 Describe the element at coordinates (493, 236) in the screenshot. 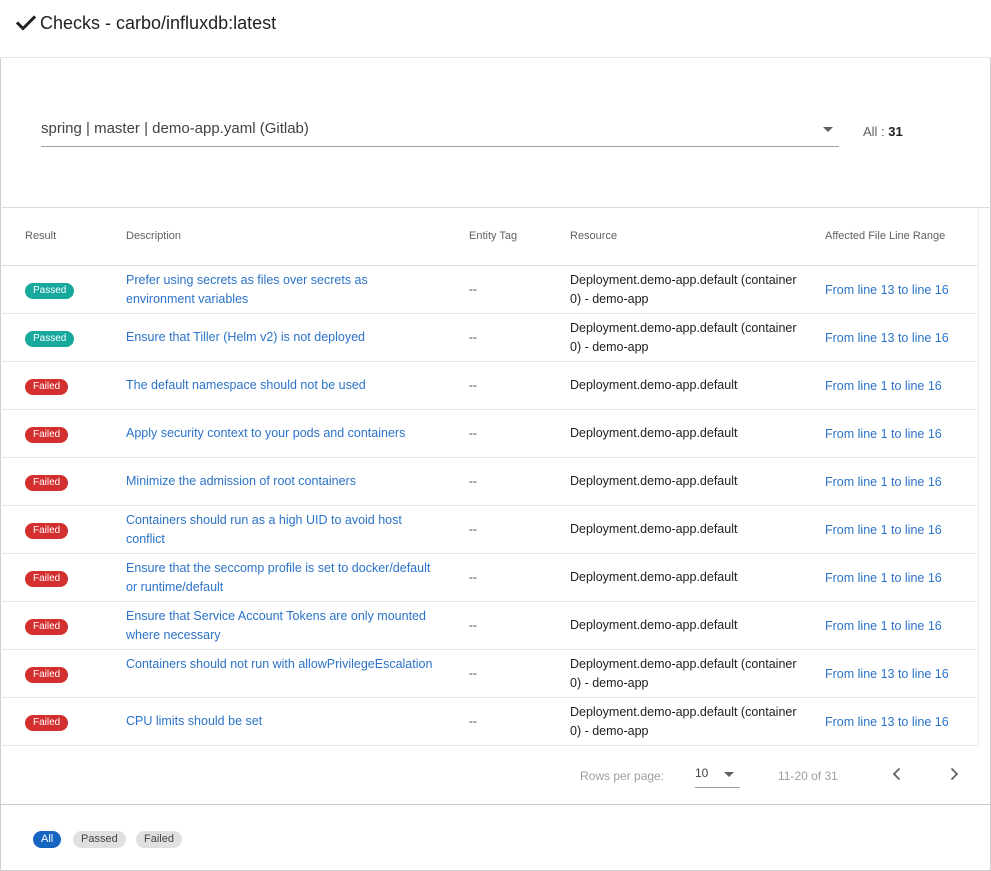

I see `column-header-entity-tag: Entity Tag` at that location.